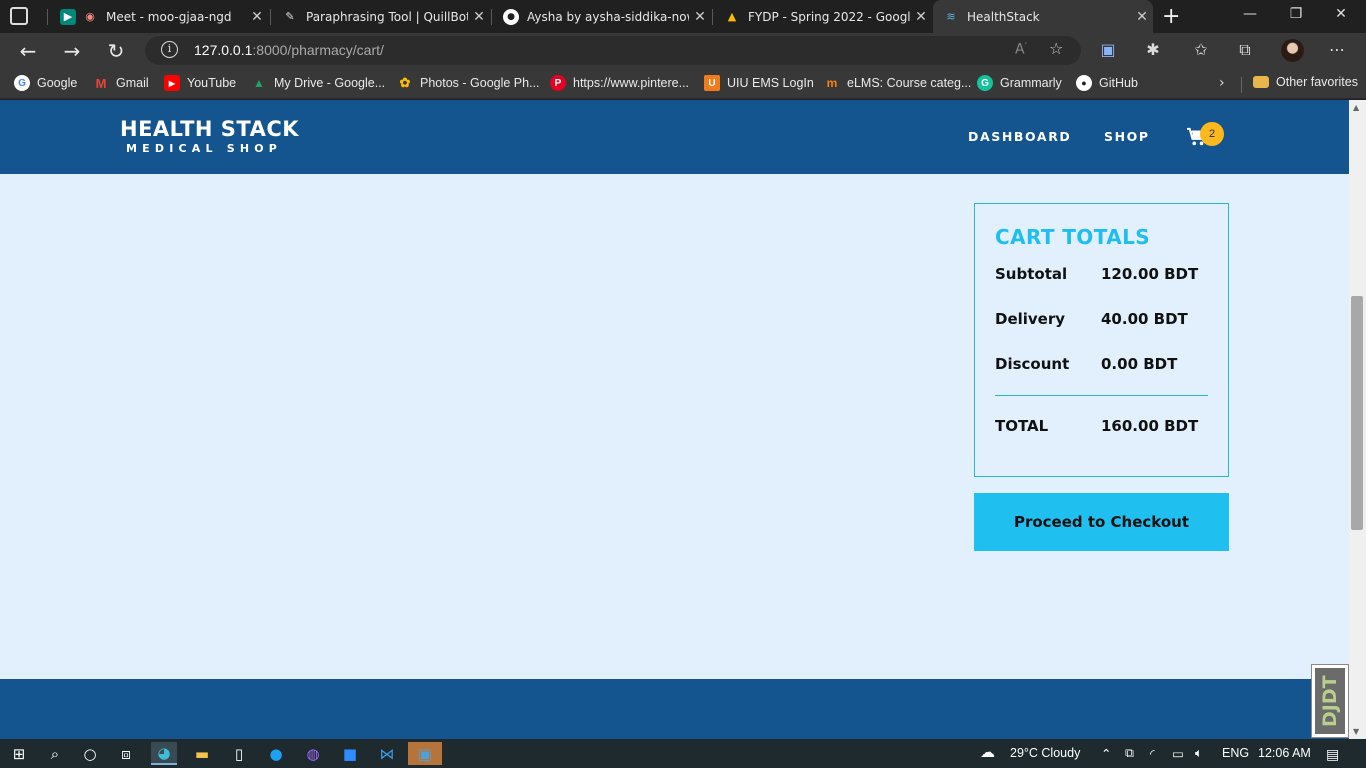  Describe the element at coordinates (1019, 83) in the screenshot. I see `bookmark-grammarly: G Grammarly` at that location.